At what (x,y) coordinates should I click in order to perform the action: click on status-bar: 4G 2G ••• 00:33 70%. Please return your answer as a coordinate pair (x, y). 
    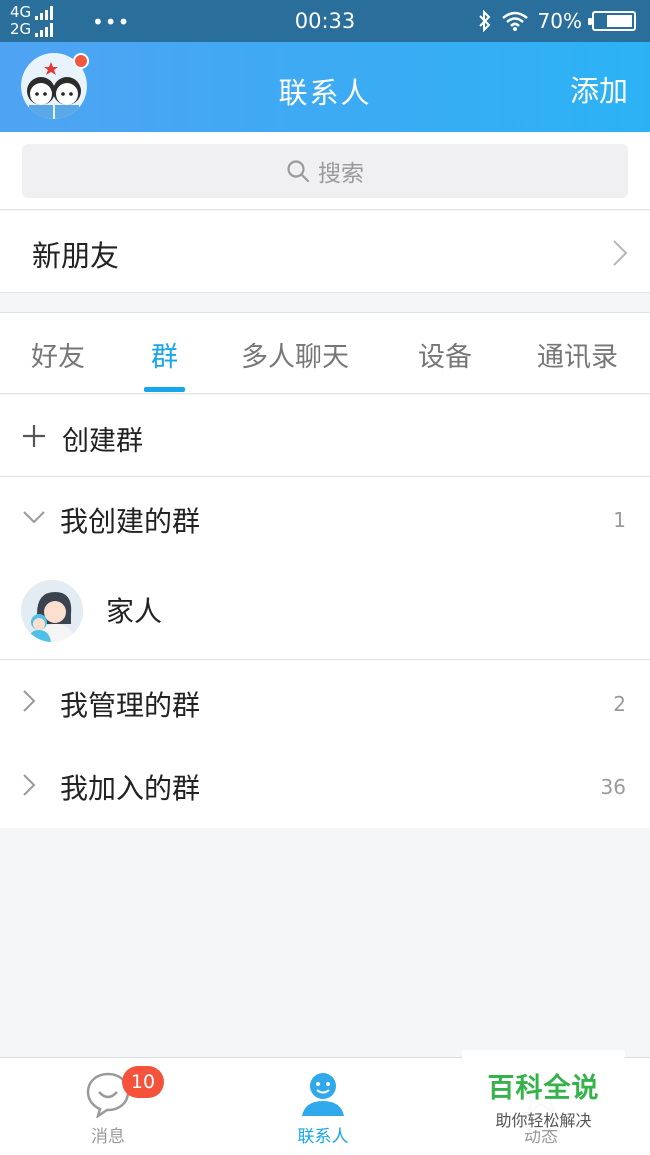
    Looking at the image, I should click on (325, 21).